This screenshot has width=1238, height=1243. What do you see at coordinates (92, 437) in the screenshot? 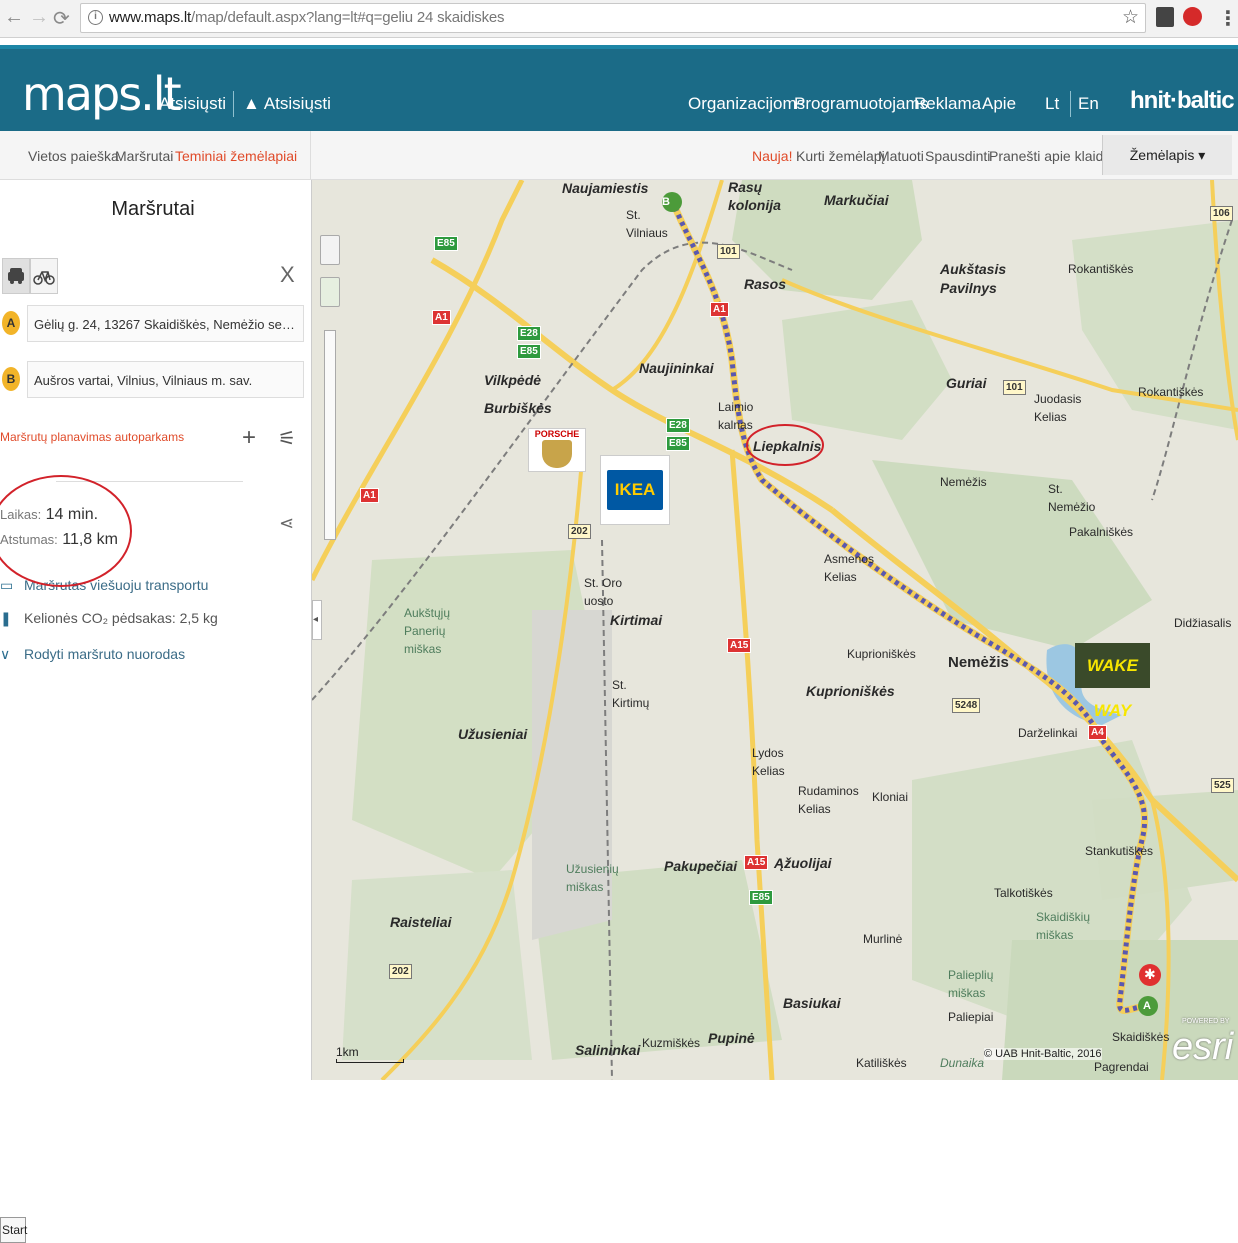
I see `fleet-planning-link: Maršrutų planavimas autoparkams` at bounding box center [92, 437].